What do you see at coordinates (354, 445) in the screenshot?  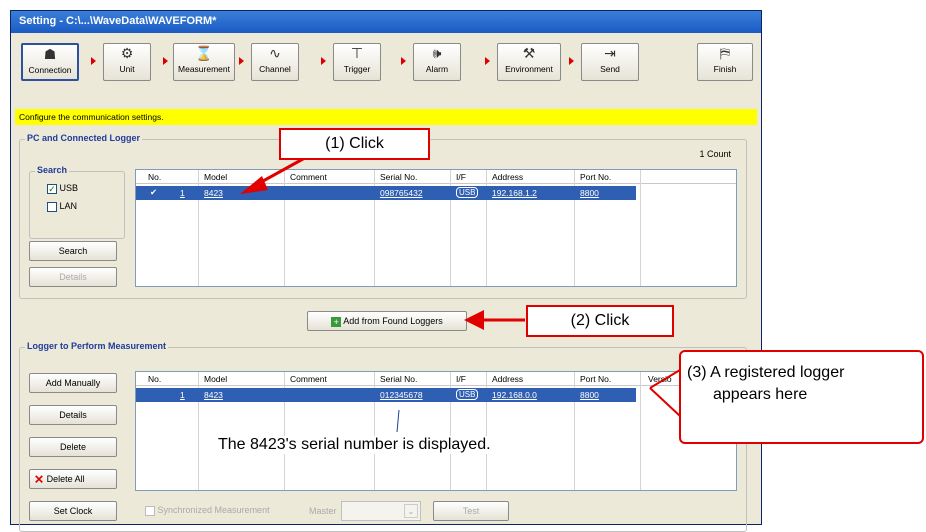 I see `serial-number-note: The 8423's serial number is displayed.` at bounding box center [354, 445].